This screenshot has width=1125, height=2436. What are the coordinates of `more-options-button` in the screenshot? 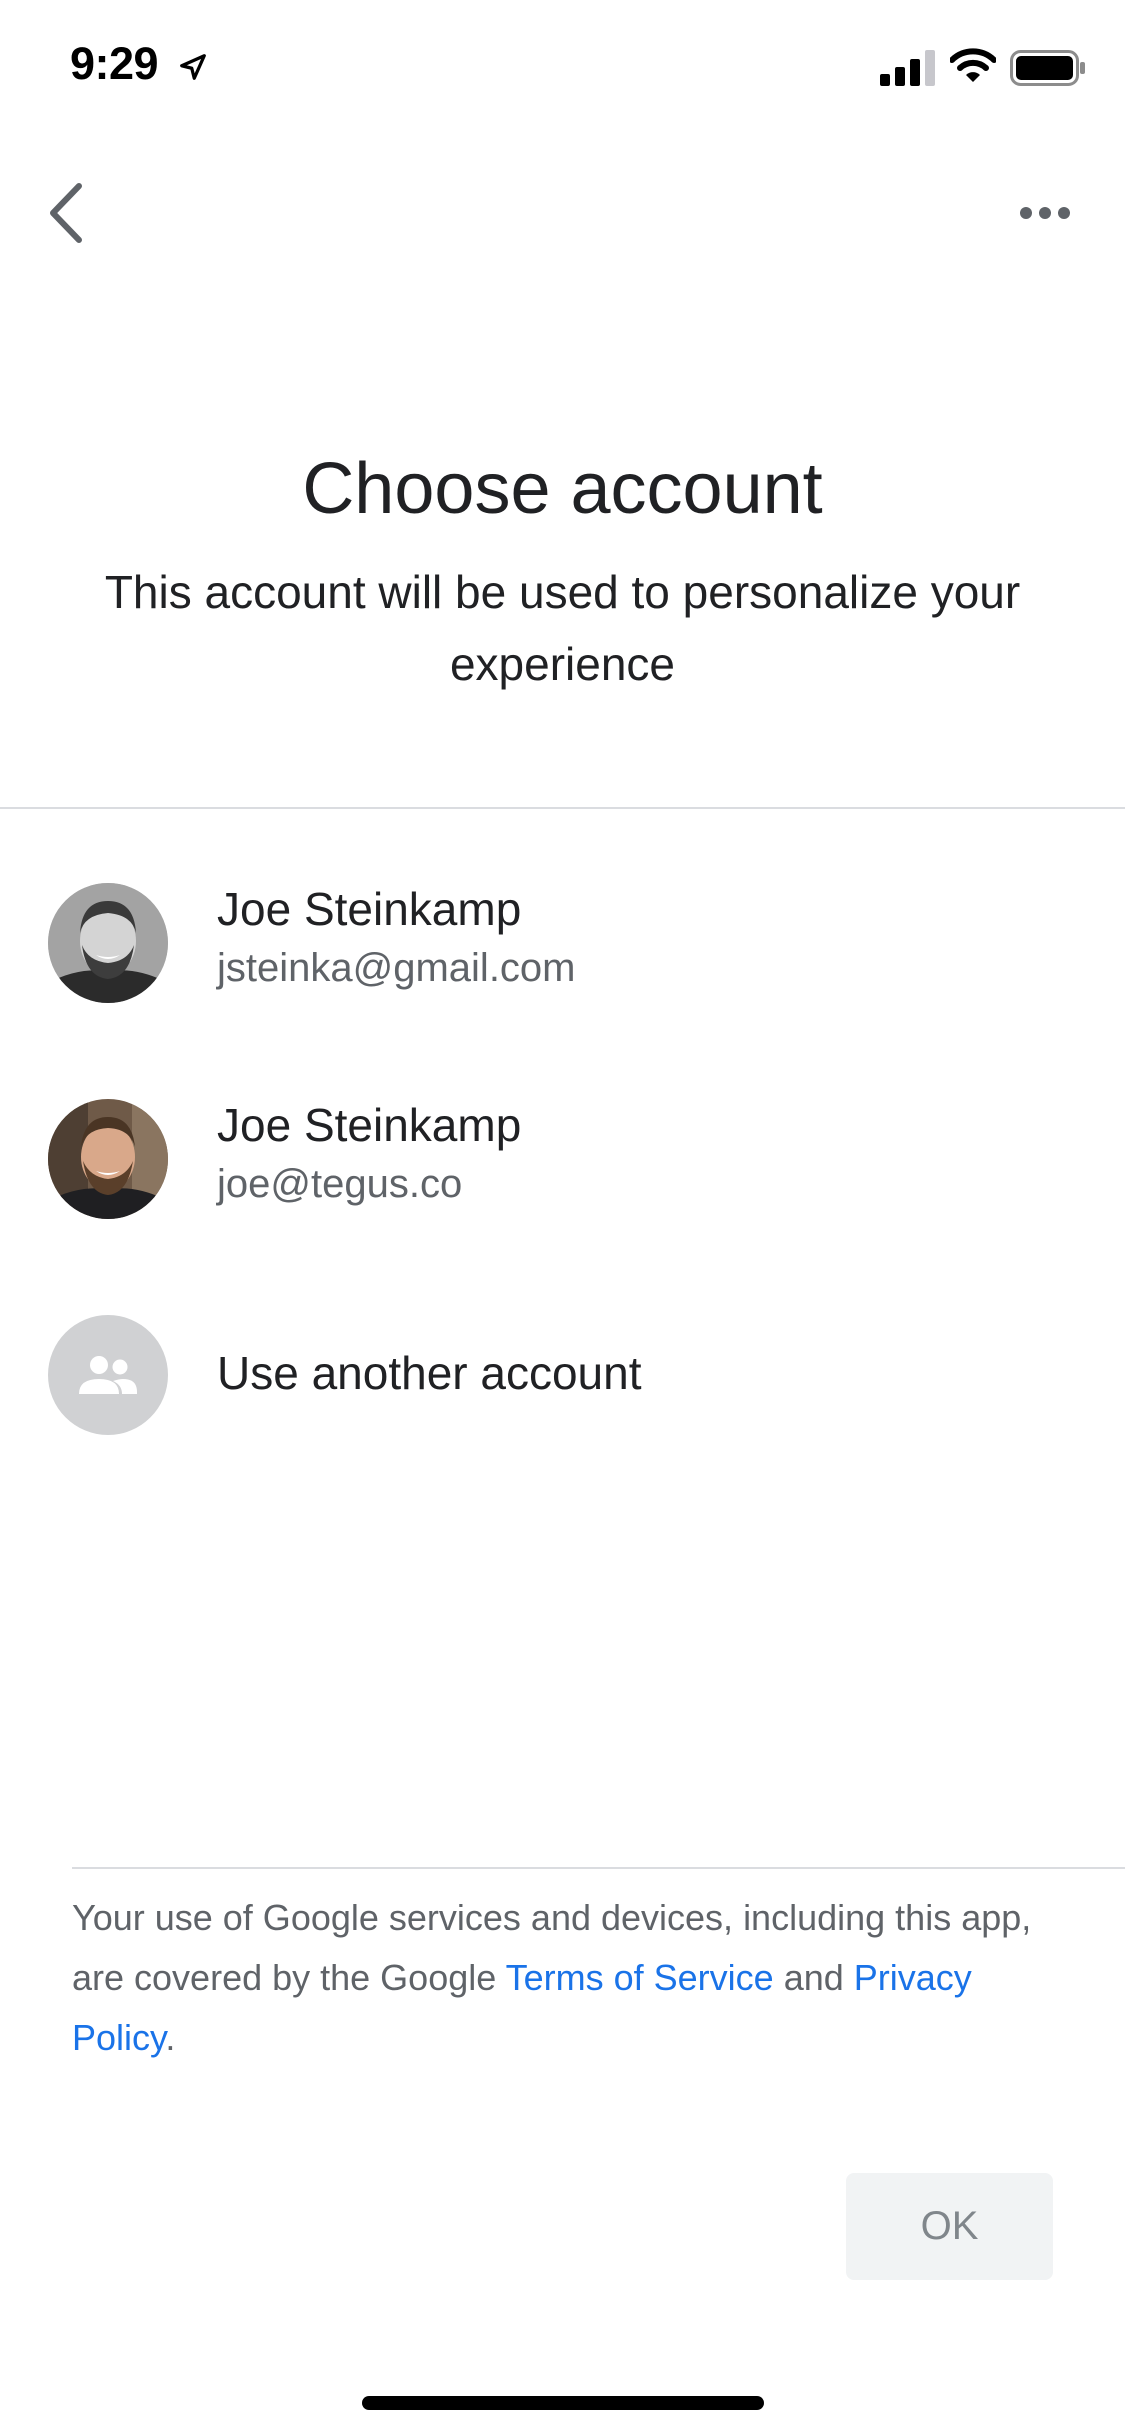 It's located at (1045, 215).